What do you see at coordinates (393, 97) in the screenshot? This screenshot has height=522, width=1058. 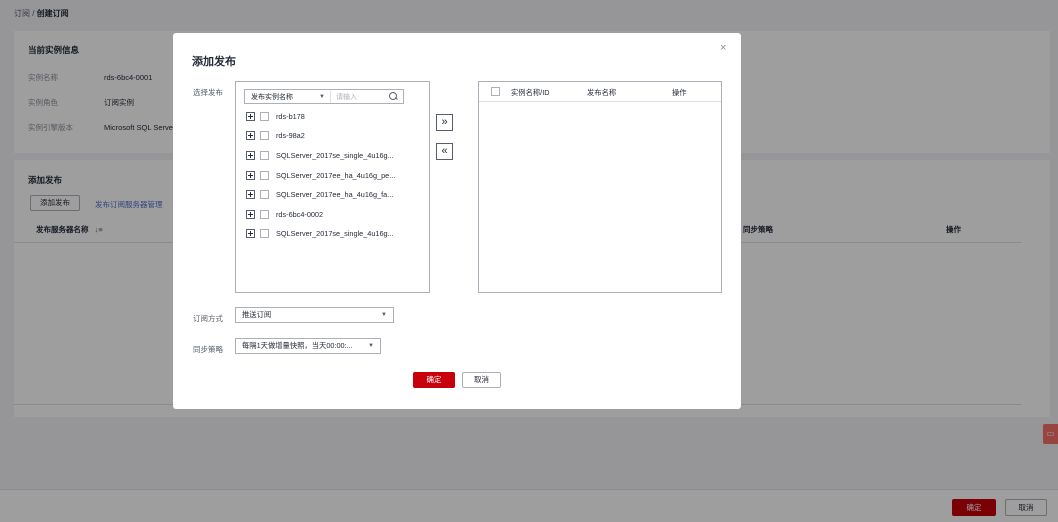 I see `search-icon` at bounding box center [393, 97].